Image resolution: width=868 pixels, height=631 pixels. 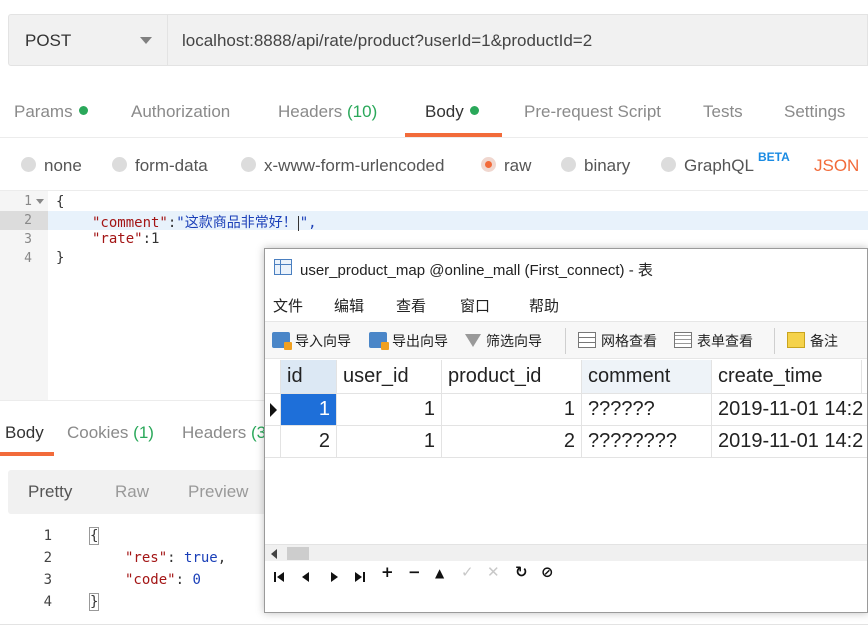 What do you see at coordinates (146, 558) in the screenshot?
I see `json-key: "res"` at bounding box center [146, 558].